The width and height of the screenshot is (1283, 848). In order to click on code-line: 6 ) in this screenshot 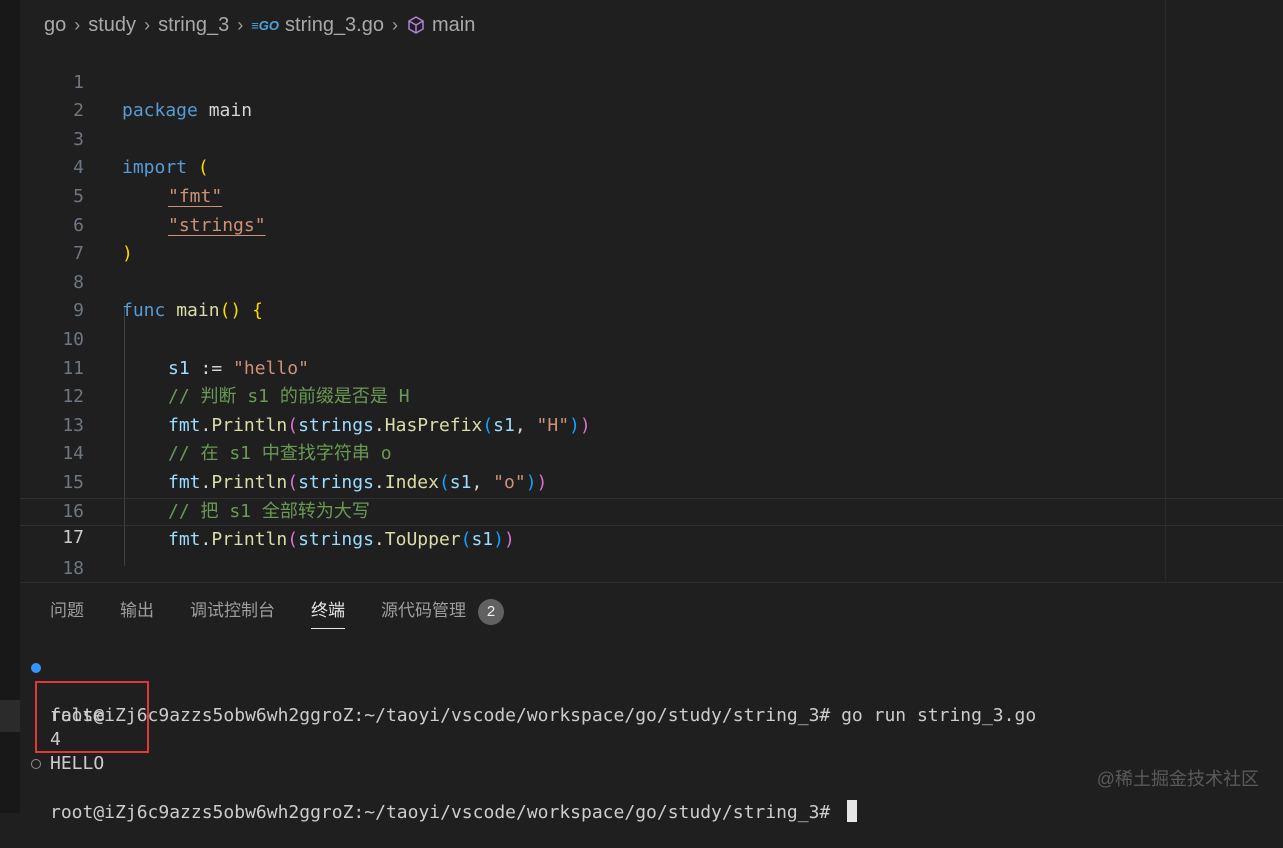, I will do `click(651, 224)`.